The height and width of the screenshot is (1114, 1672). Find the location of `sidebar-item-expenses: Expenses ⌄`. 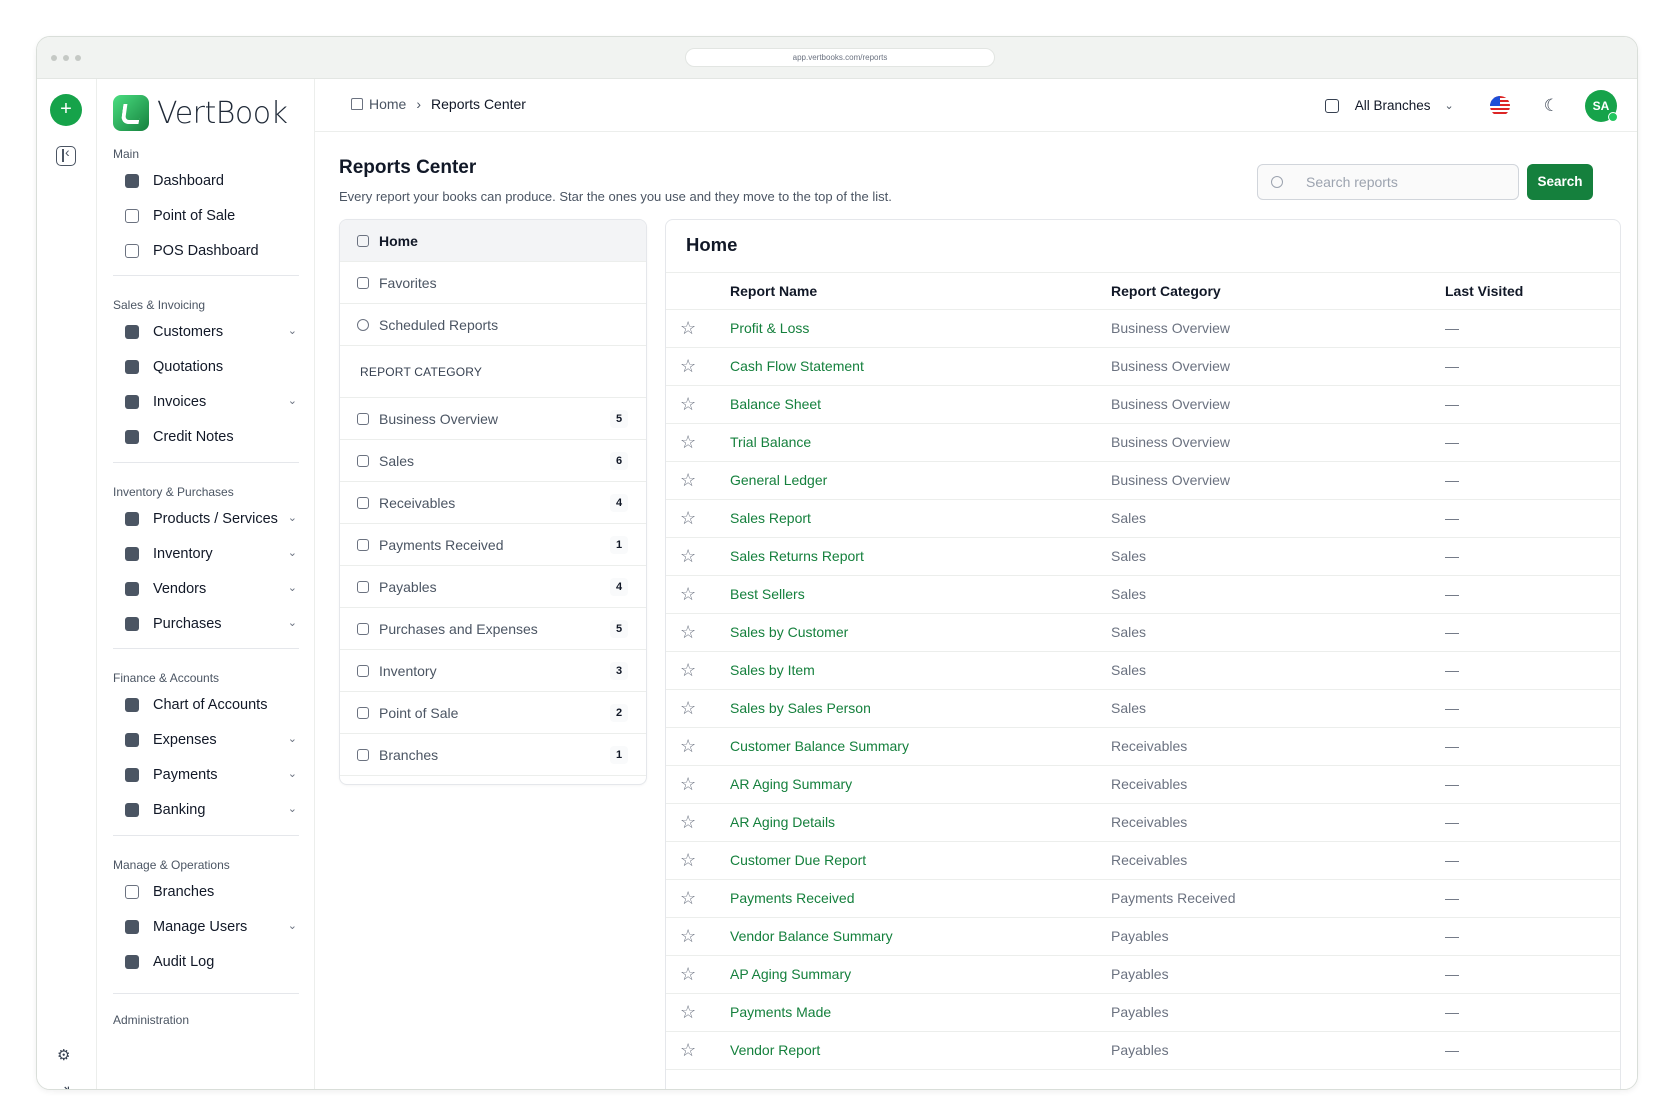

sidebar-item-expenses: Expenses ⌄ is located at coordinates (215, 740).